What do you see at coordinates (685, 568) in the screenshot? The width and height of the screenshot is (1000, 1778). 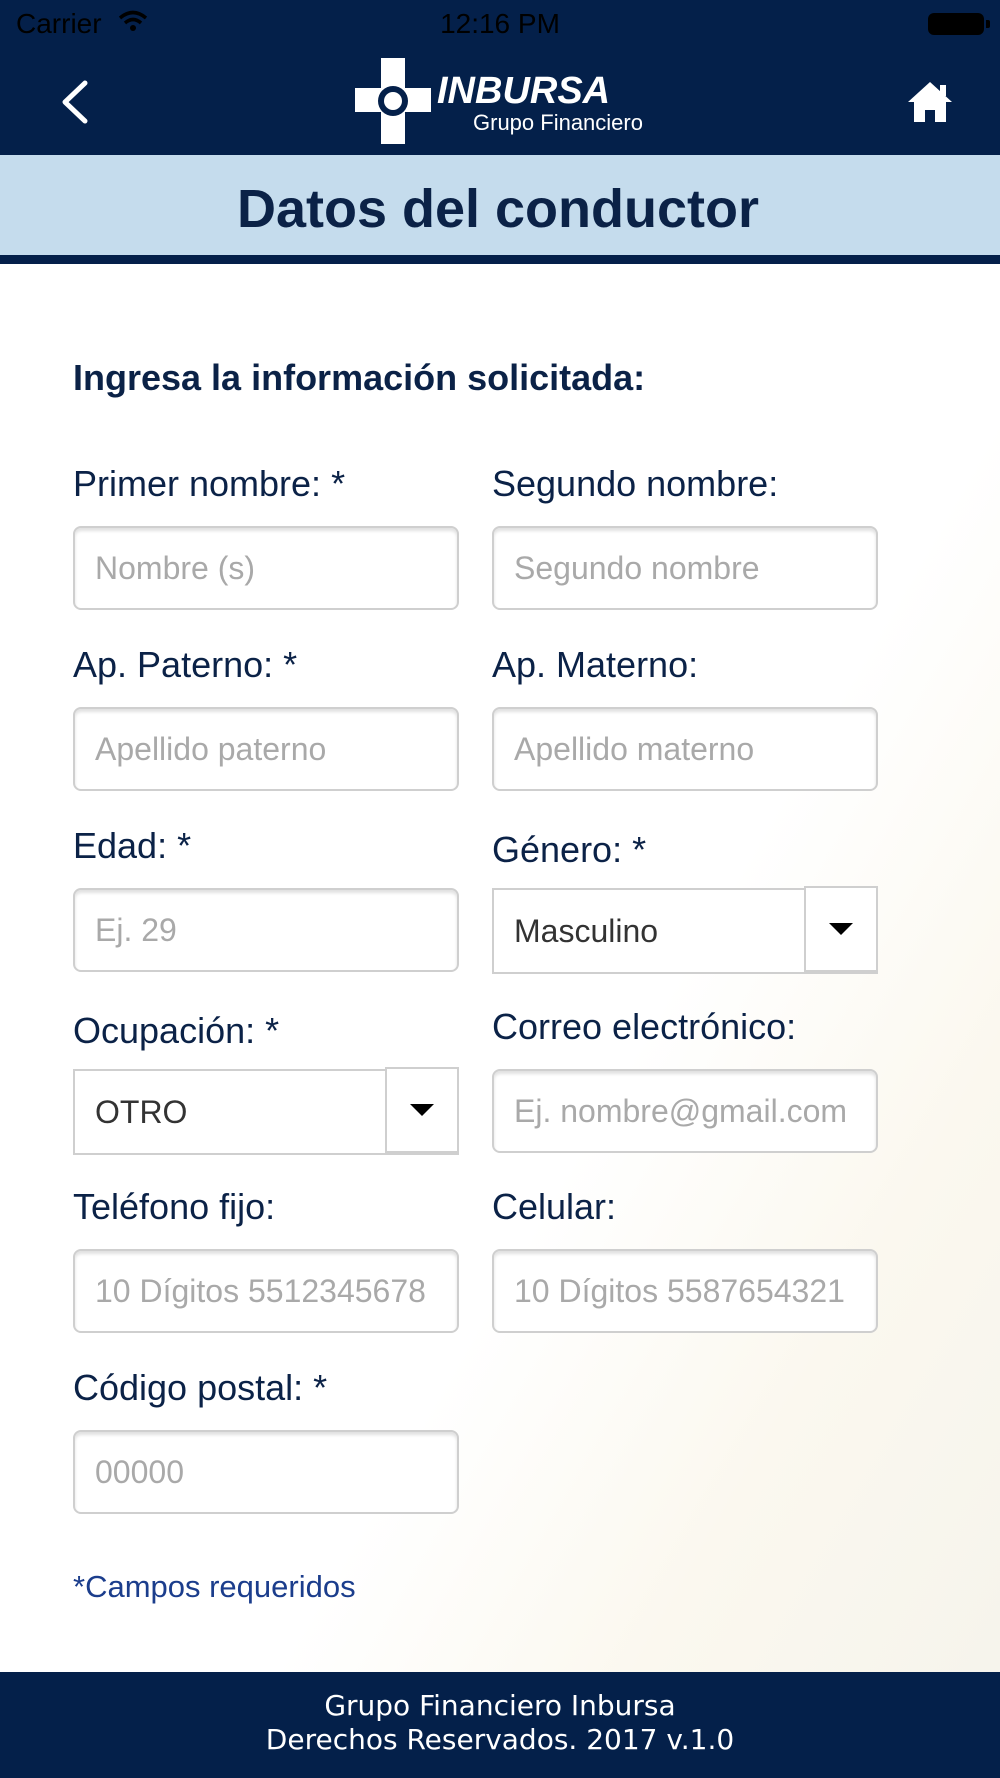 I see `second-name-input` at bounding box center [685, 568].